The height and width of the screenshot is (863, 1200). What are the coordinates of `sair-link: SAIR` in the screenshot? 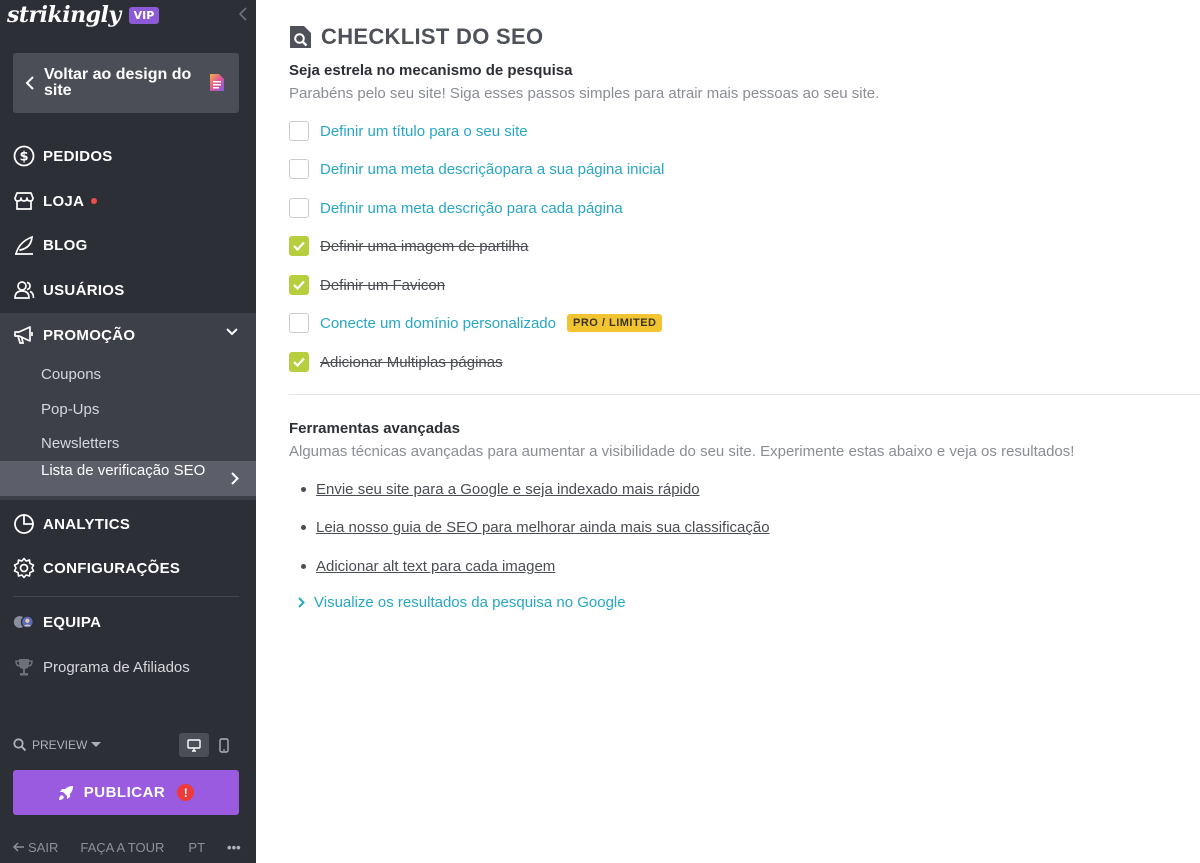 It's located at (43, 847).